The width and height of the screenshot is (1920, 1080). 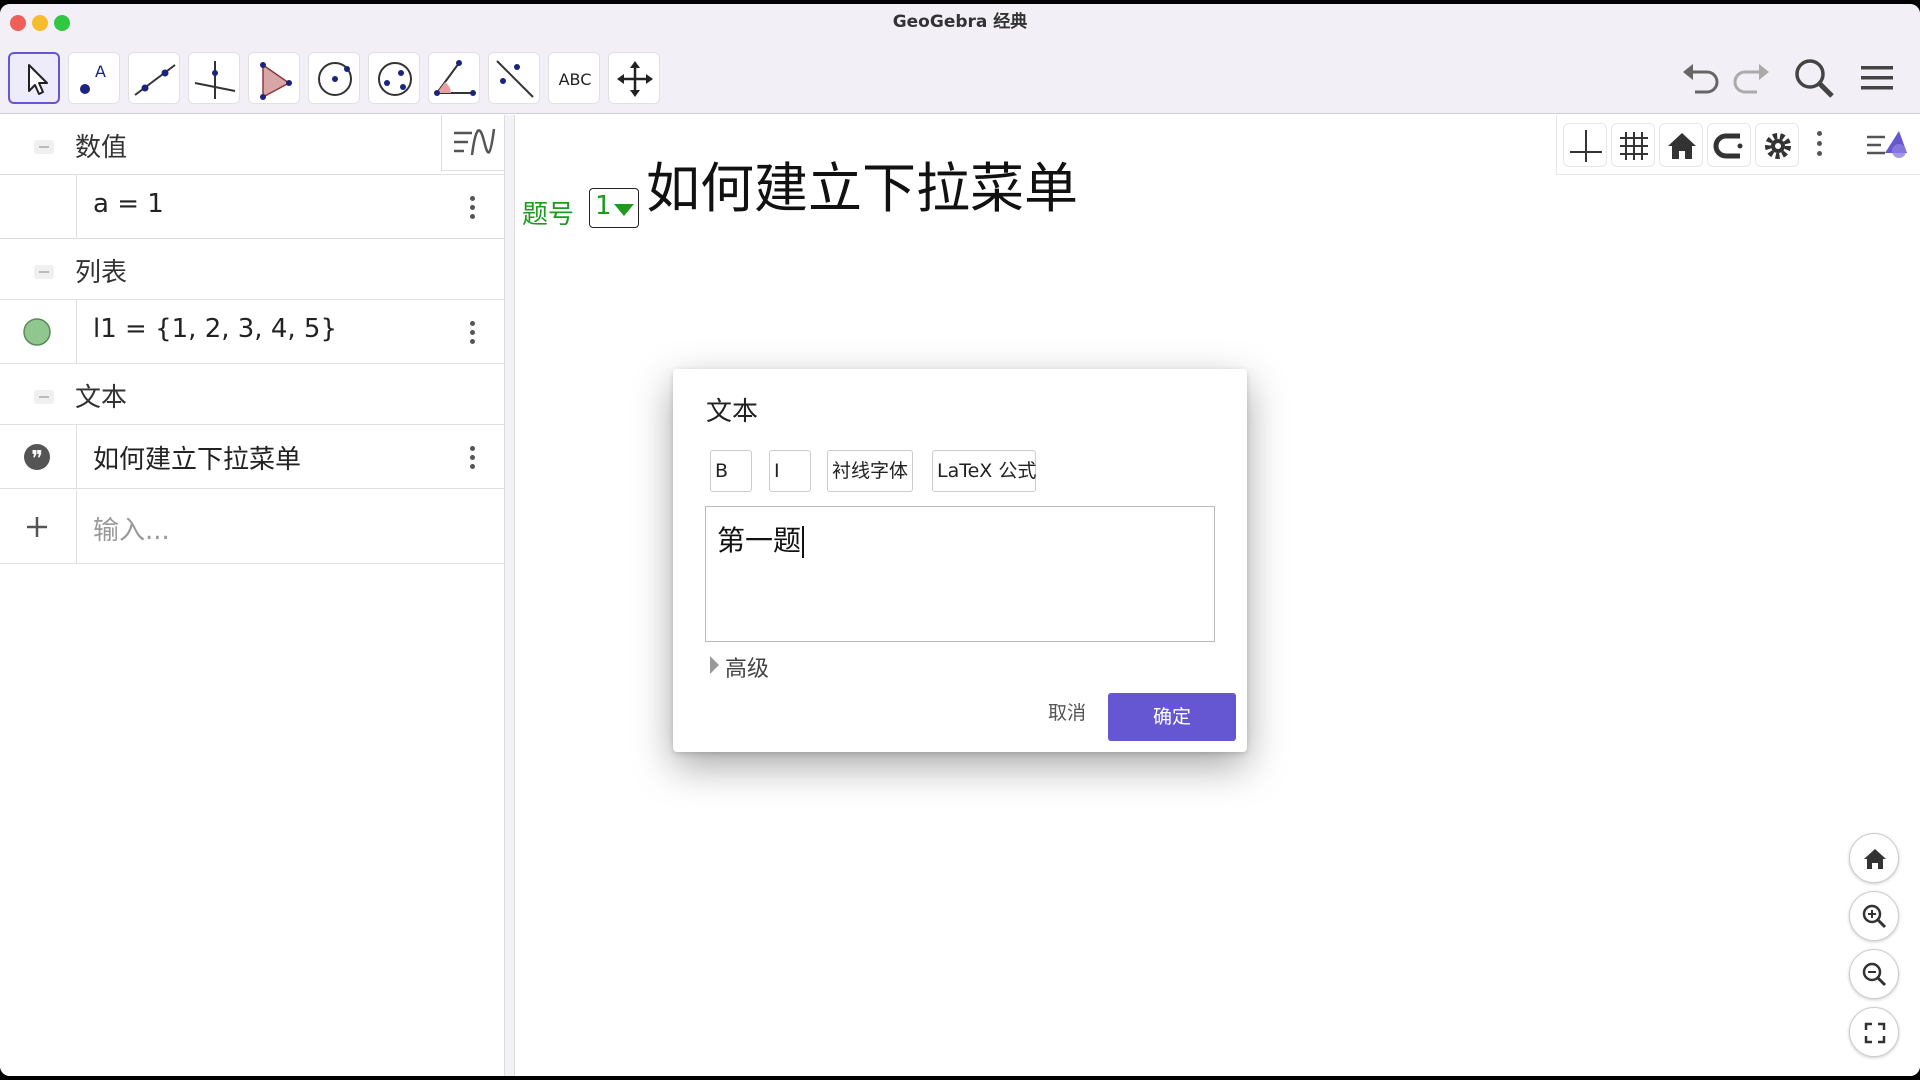 I want to click on gear-icon, so click(x=1778, y=146).